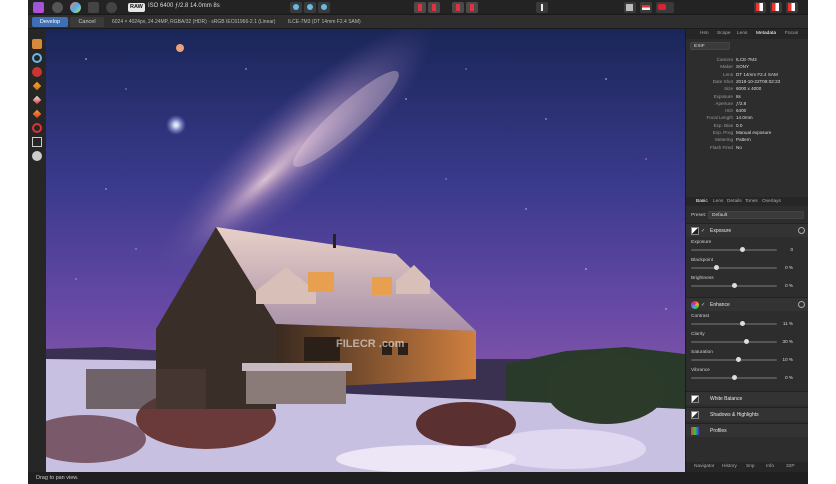  What do you see at coordinates (776, 7) in the screenshot?
I see `studio-2-icon` at bounding box center [776, 7].